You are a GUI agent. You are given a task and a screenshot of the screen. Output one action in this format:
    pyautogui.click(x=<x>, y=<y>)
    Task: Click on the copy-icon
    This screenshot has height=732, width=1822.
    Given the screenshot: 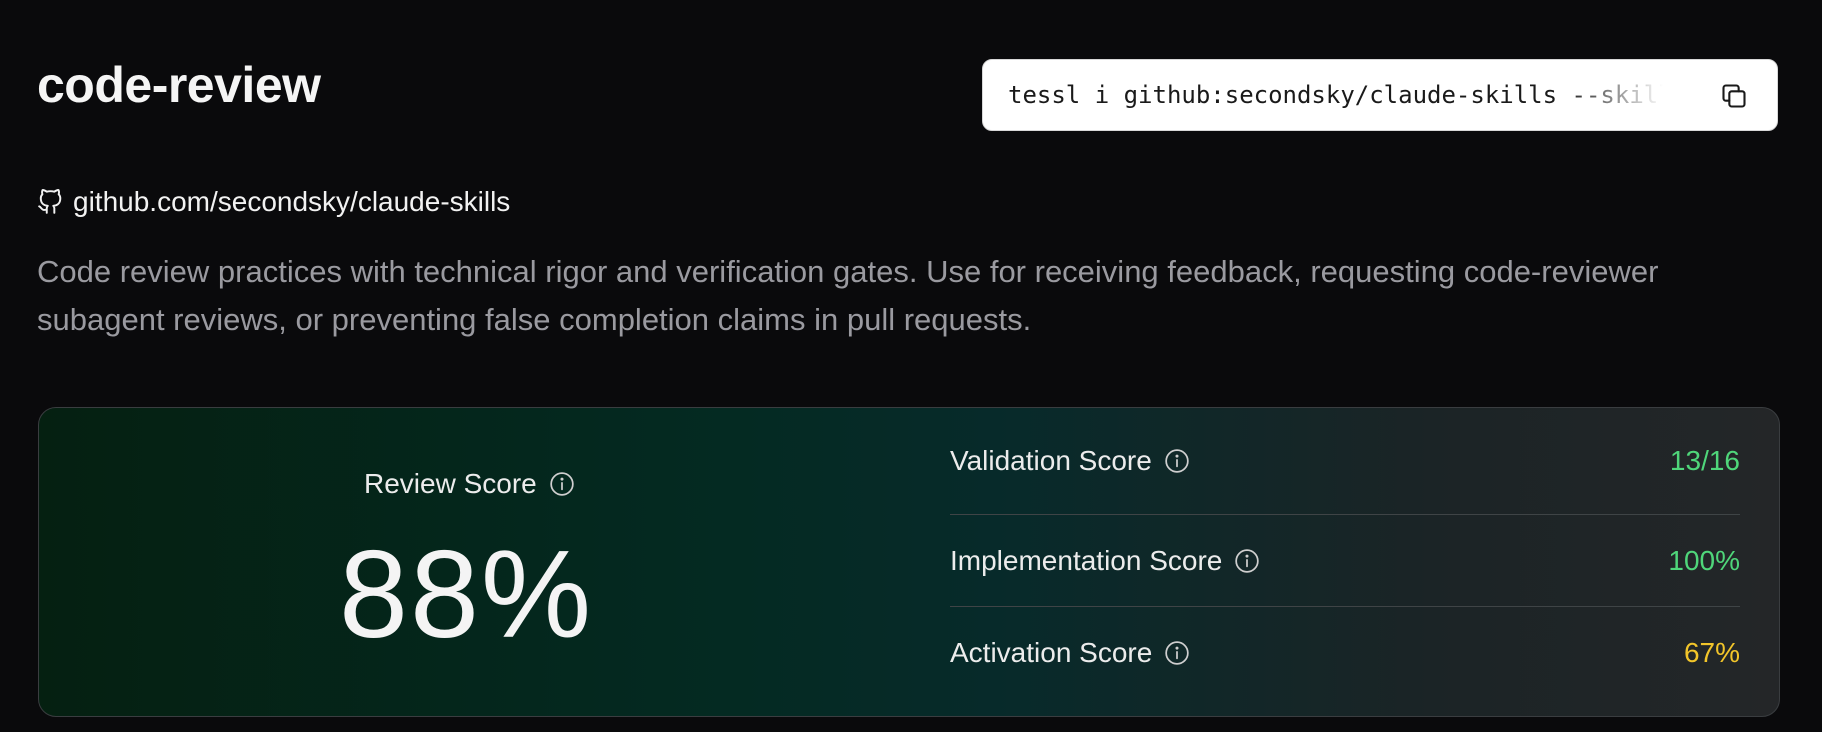 What is the action you would take?
    pyautogui.click(x=1734, y=96)
    